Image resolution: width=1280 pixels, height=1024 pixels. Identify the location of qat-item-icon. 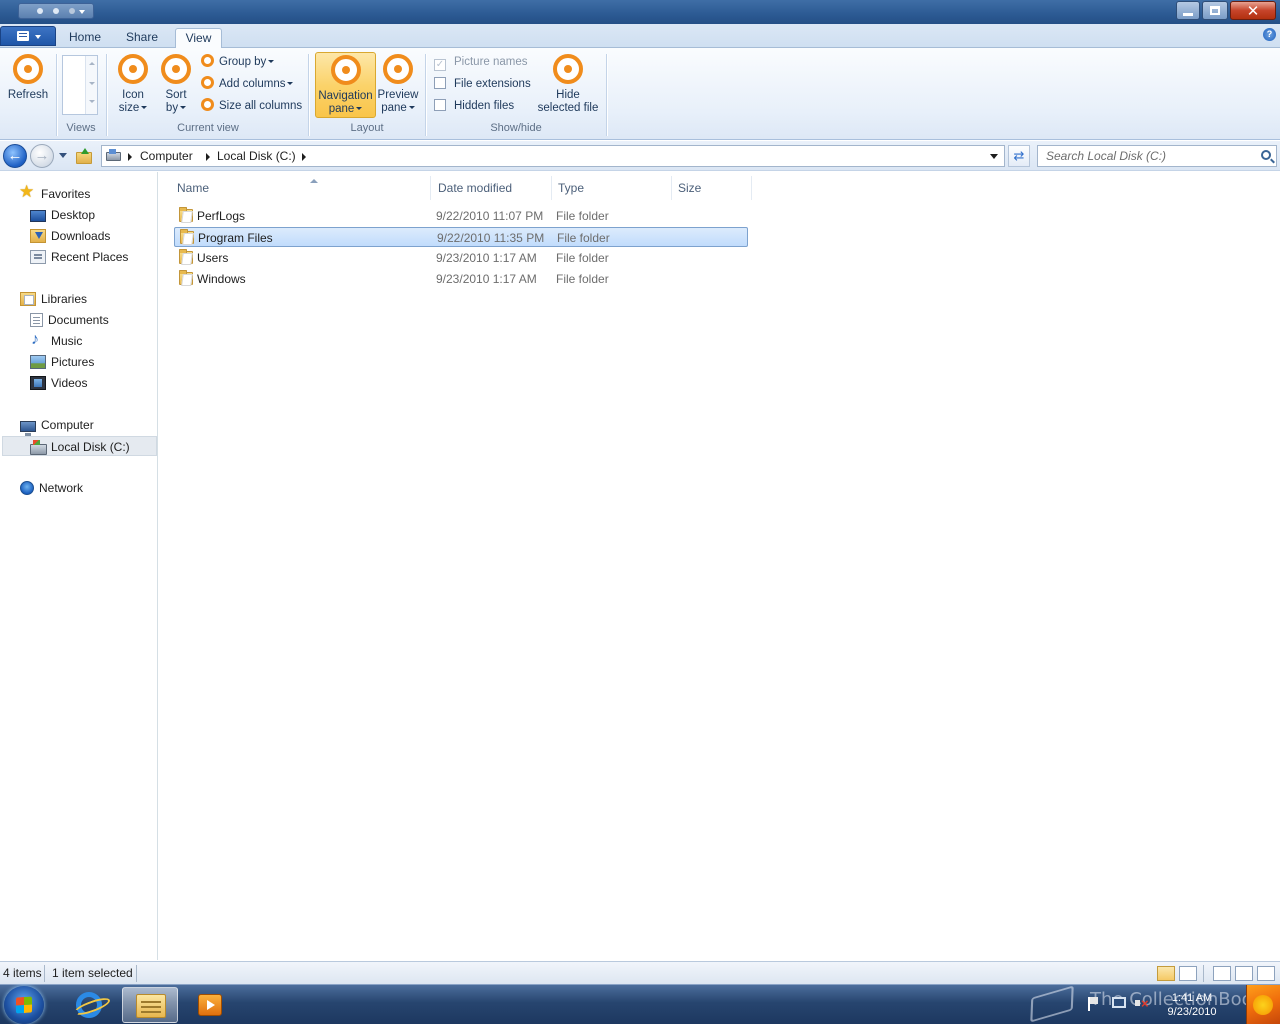
(72, 11).